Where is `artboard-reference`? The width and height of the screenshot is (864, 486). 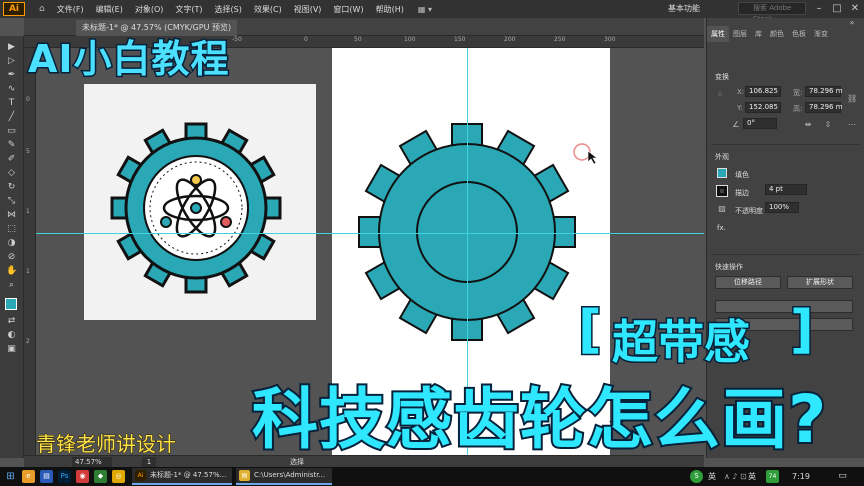 artboard-reference is located at coordinates (200, 202).